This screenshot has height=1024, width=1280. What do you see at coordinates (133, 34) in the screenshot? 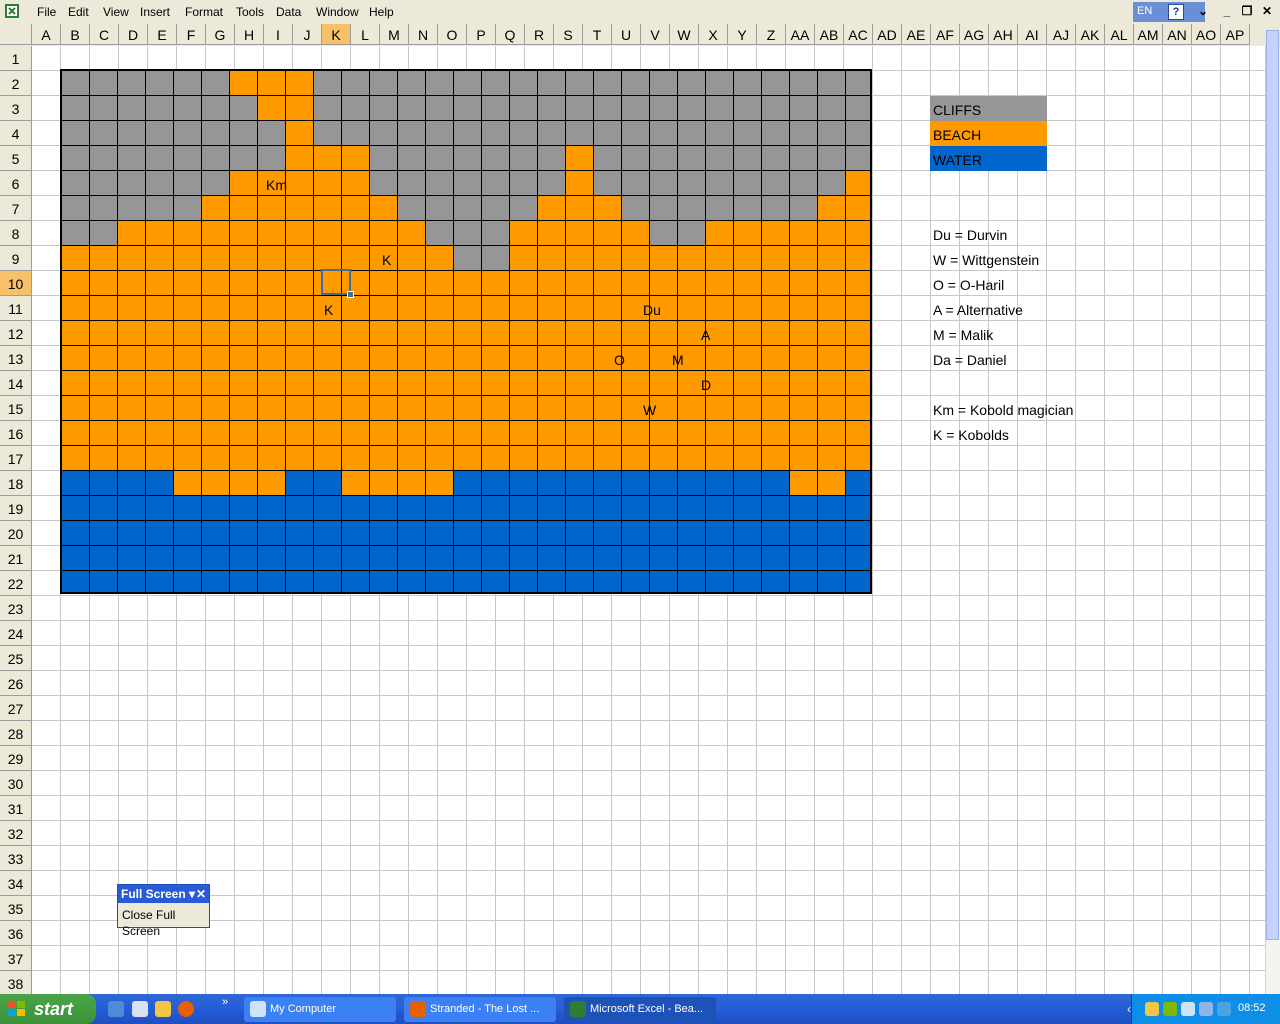
I see `column-header-d: D` at bounding box center [133, 34].